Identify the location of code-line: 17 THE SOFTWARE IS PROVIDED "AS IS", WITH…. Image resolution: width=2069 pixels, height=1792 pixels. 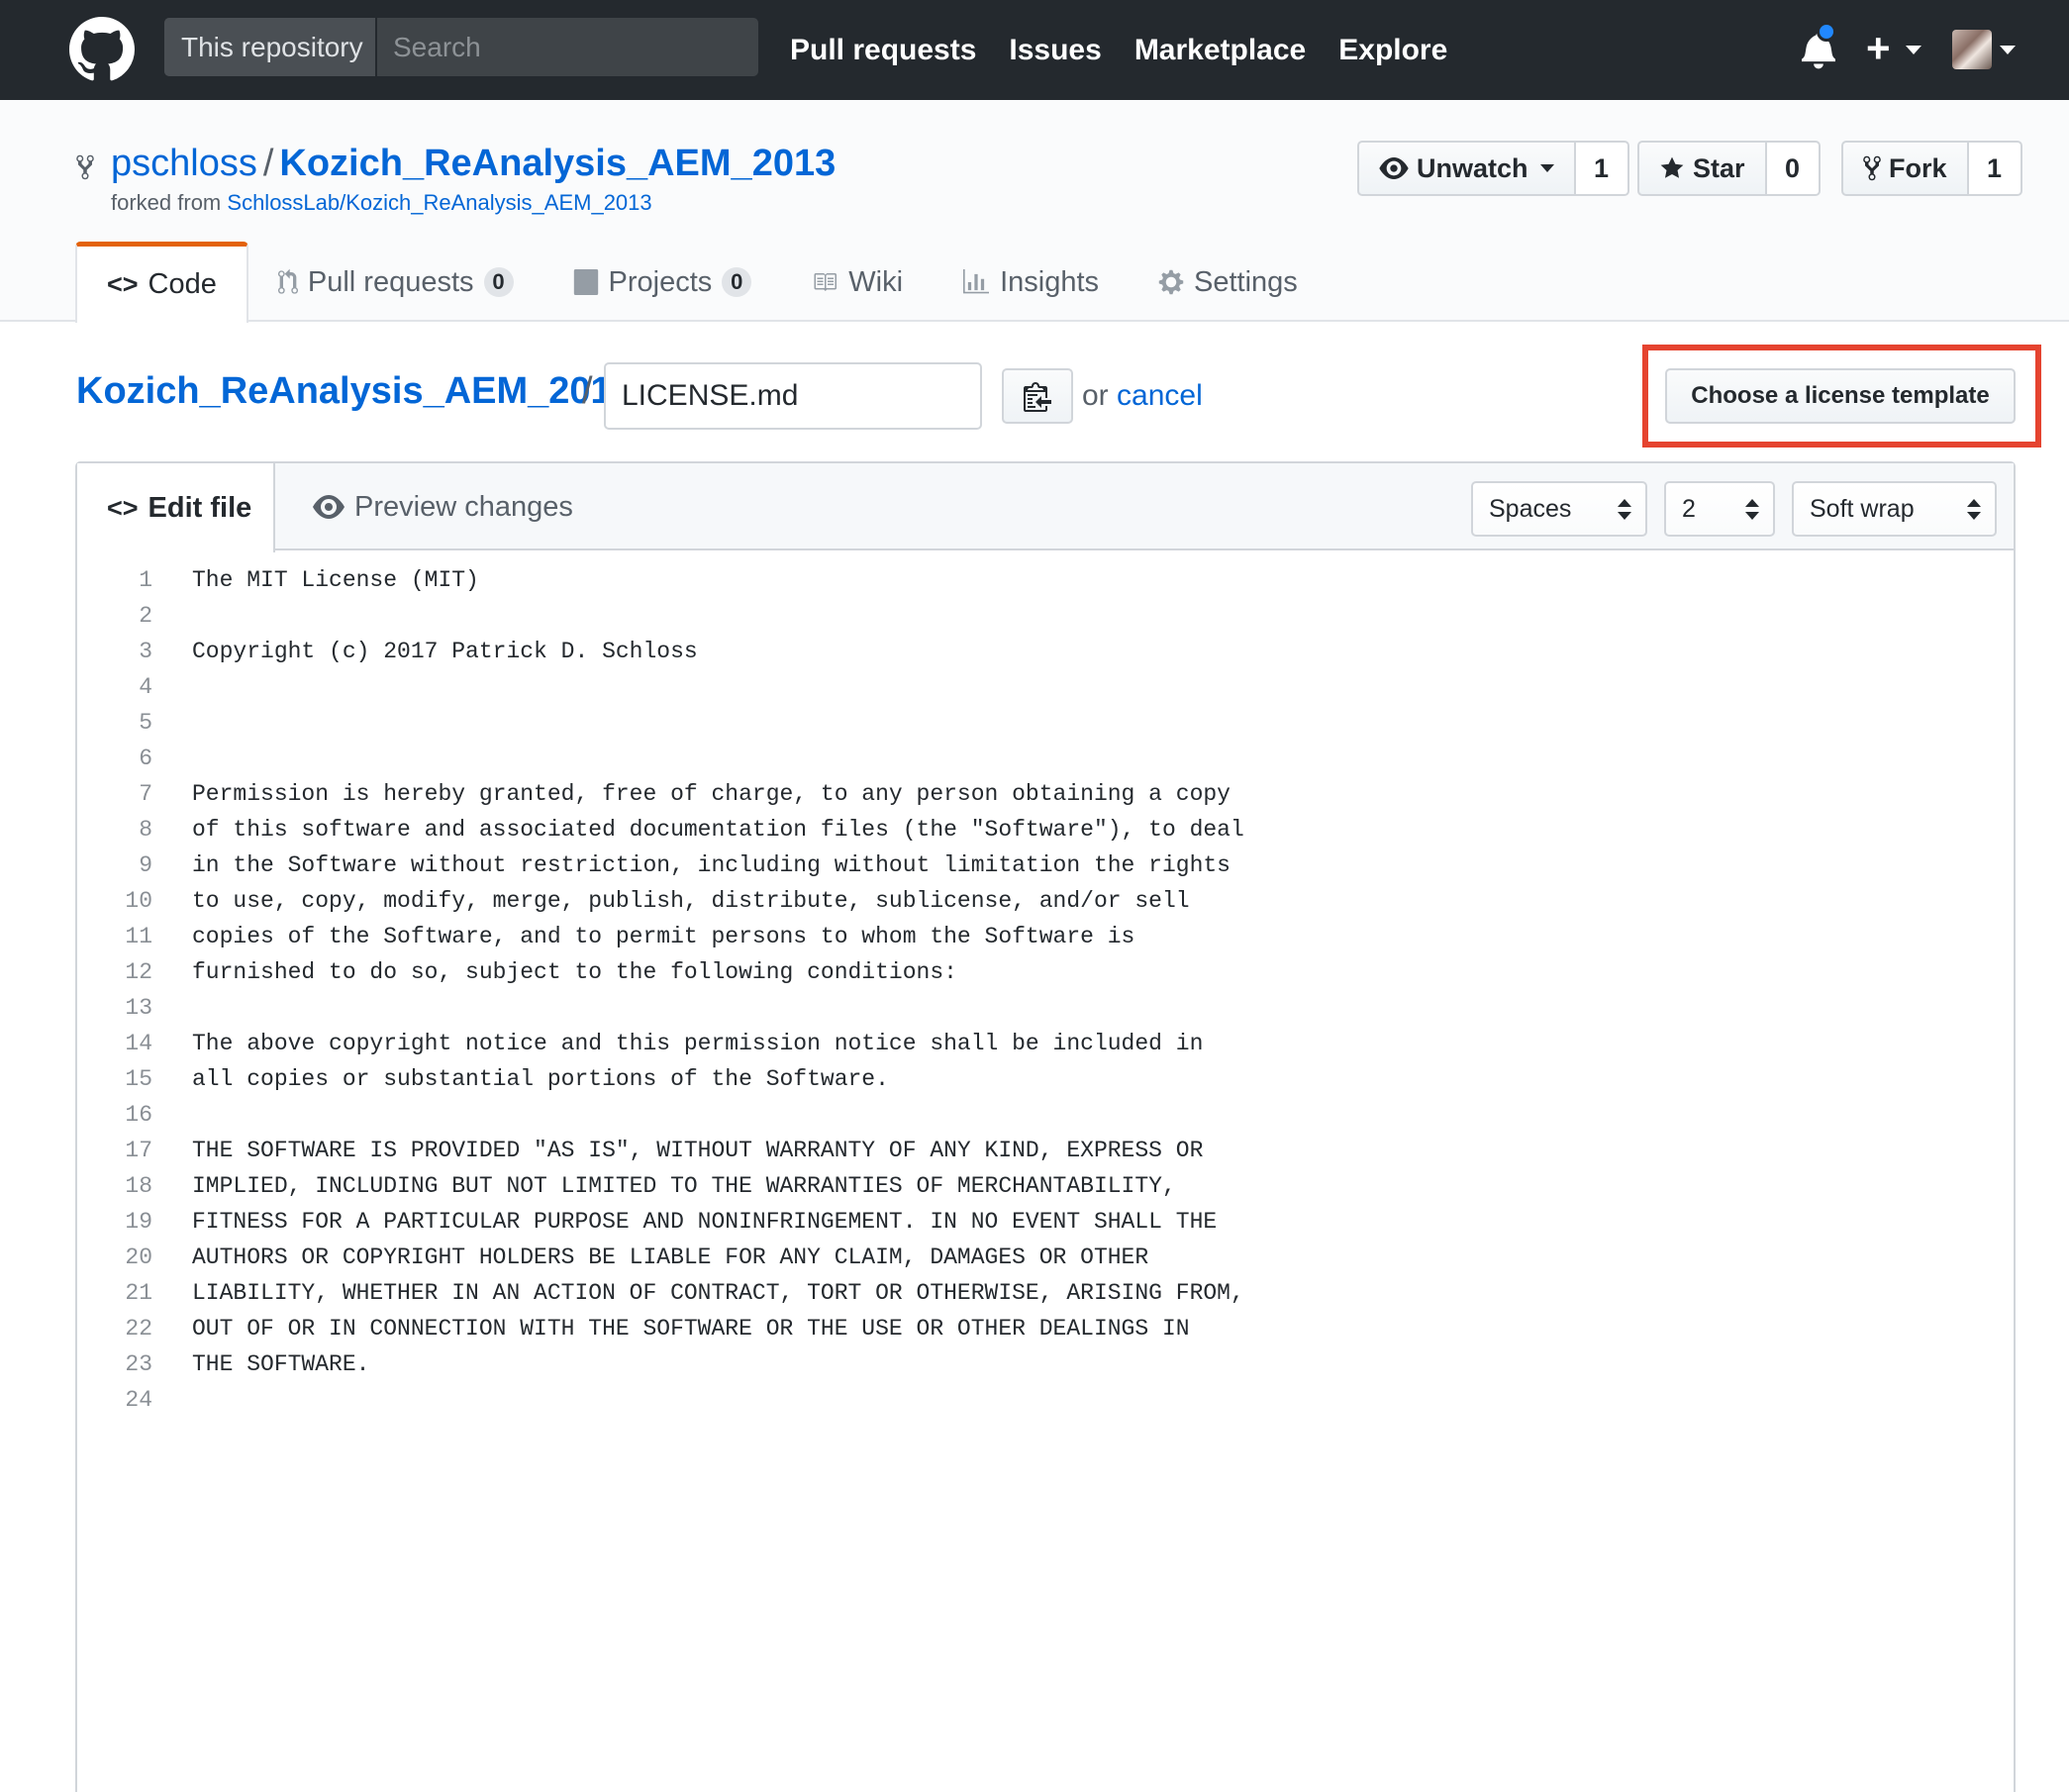
(1045, 1150).